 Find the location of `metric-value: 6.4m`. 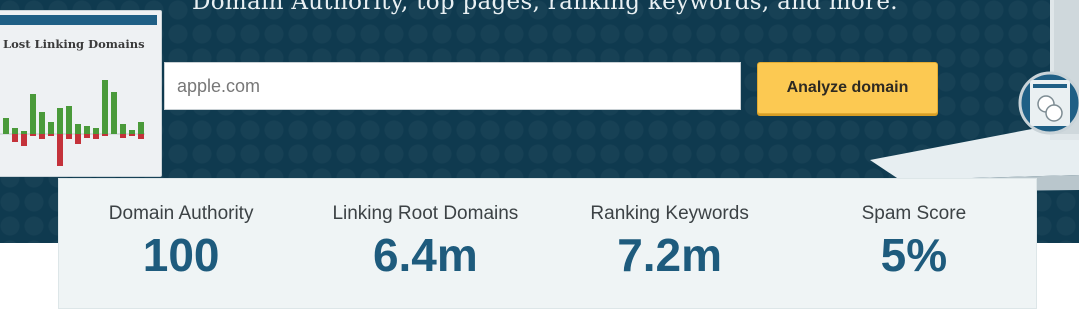

metric-value: 6.4m is located at coordinates (425, 255).